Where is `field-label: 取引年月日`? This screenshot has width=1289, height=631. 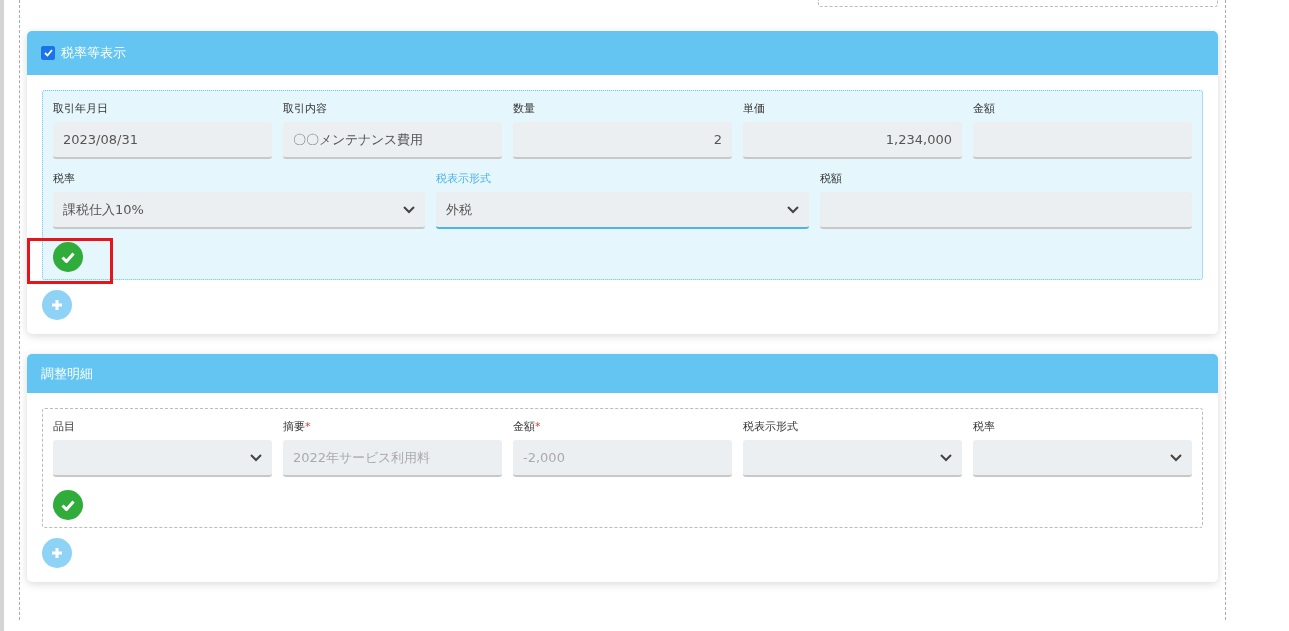 field-label: 取引年月日 is located at coordinates (81, 109).